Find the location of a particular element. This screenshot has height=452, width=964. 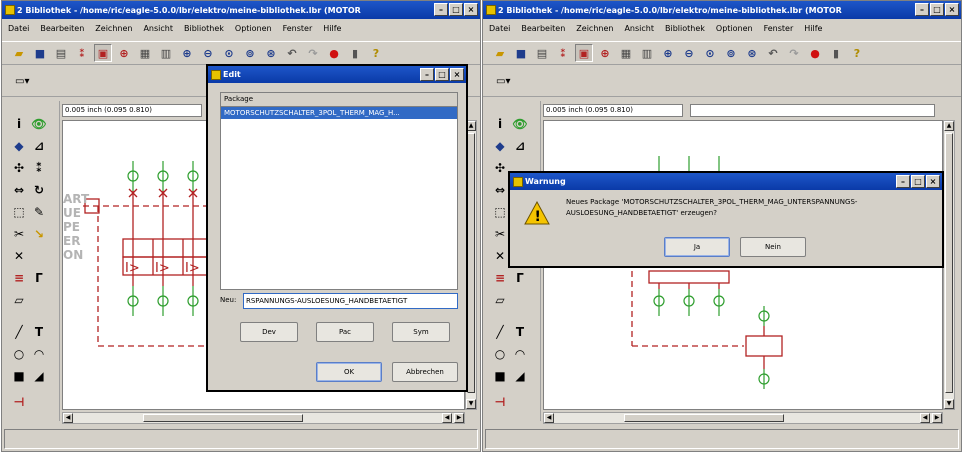

smash-icon: ▱ is located at coordinates (19, 300).